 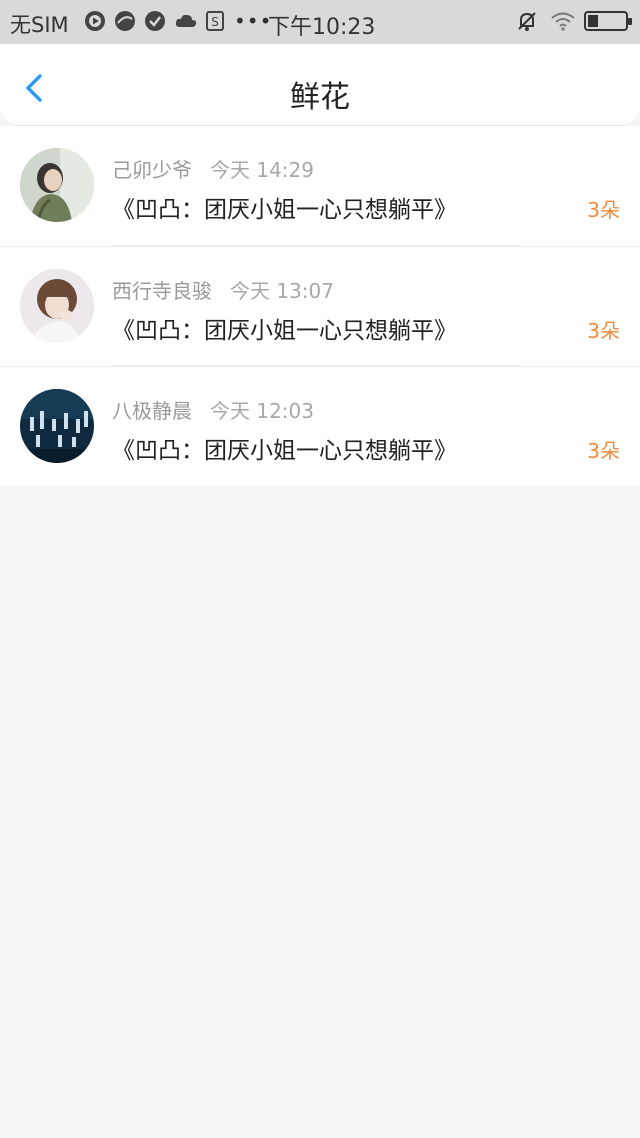 What do you see at coordinates (322, 27) in the screenshot?
I see `clock: 下午10:23` at bounding box center [322, 27].